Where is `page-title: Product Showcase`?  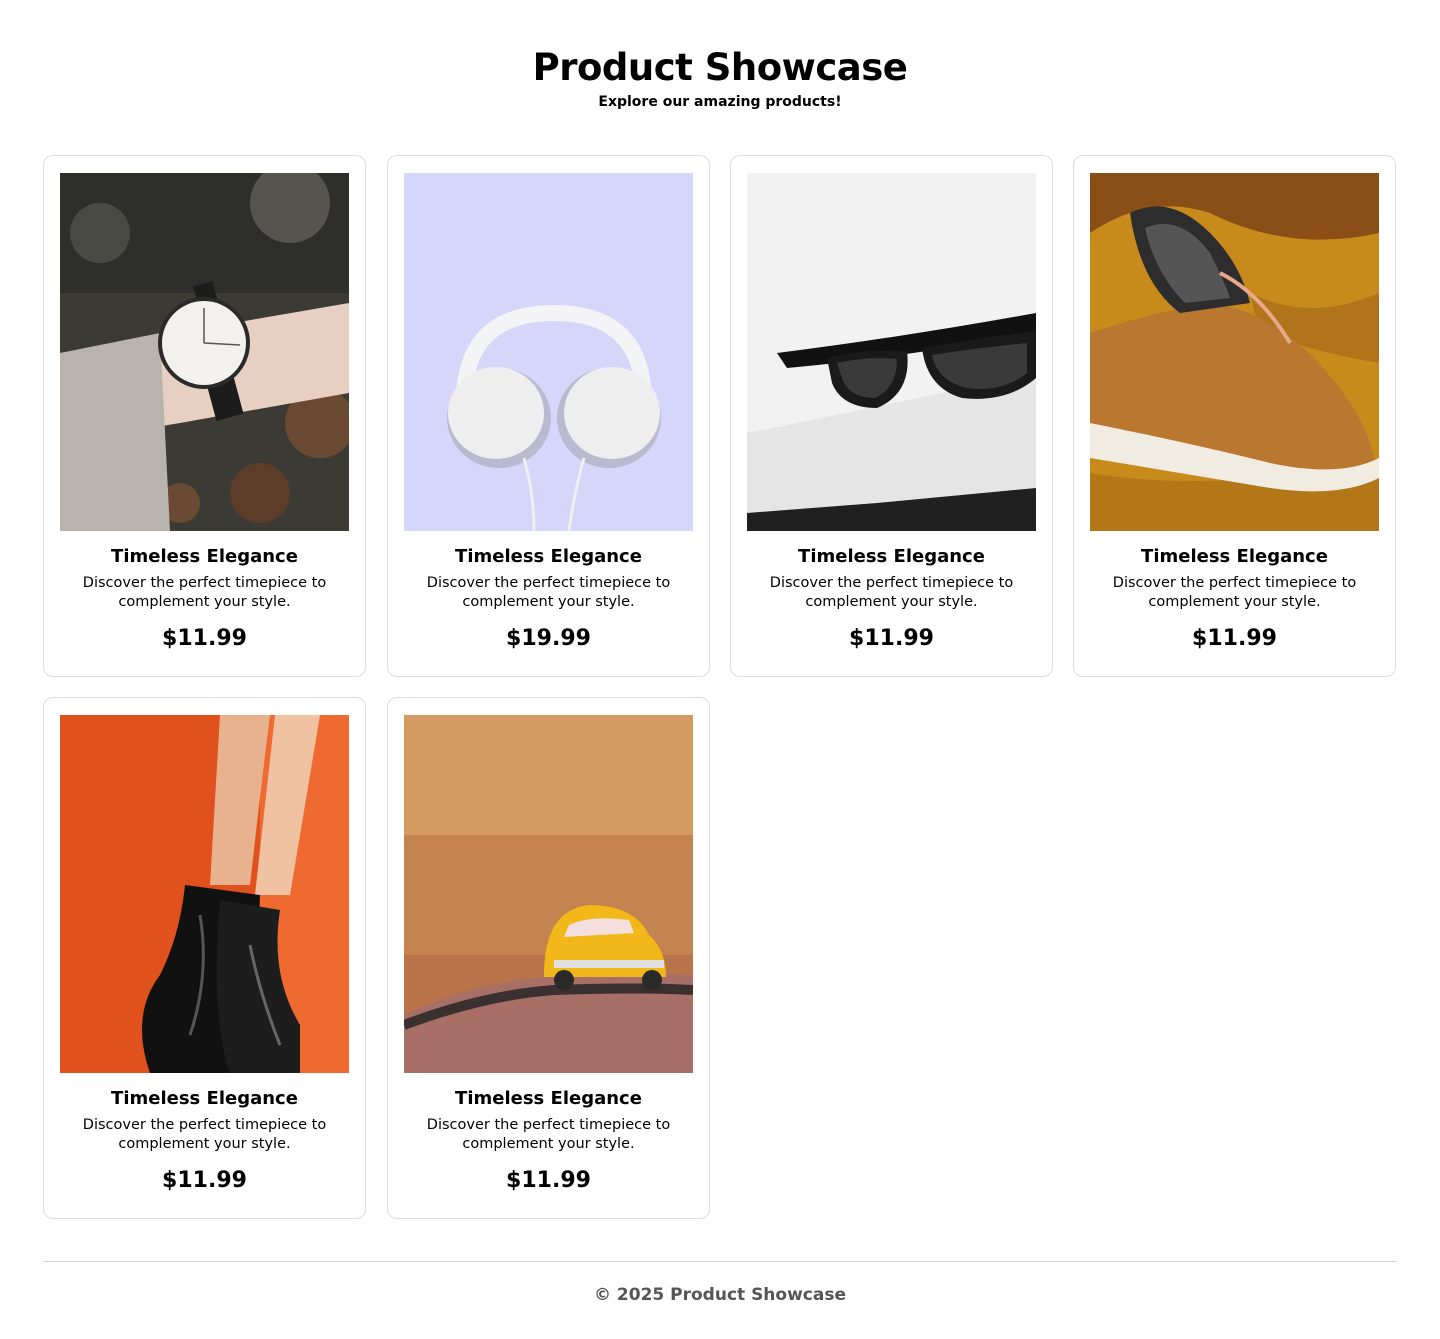 page-title: Product Showcase is located at coordinates (720, 67).